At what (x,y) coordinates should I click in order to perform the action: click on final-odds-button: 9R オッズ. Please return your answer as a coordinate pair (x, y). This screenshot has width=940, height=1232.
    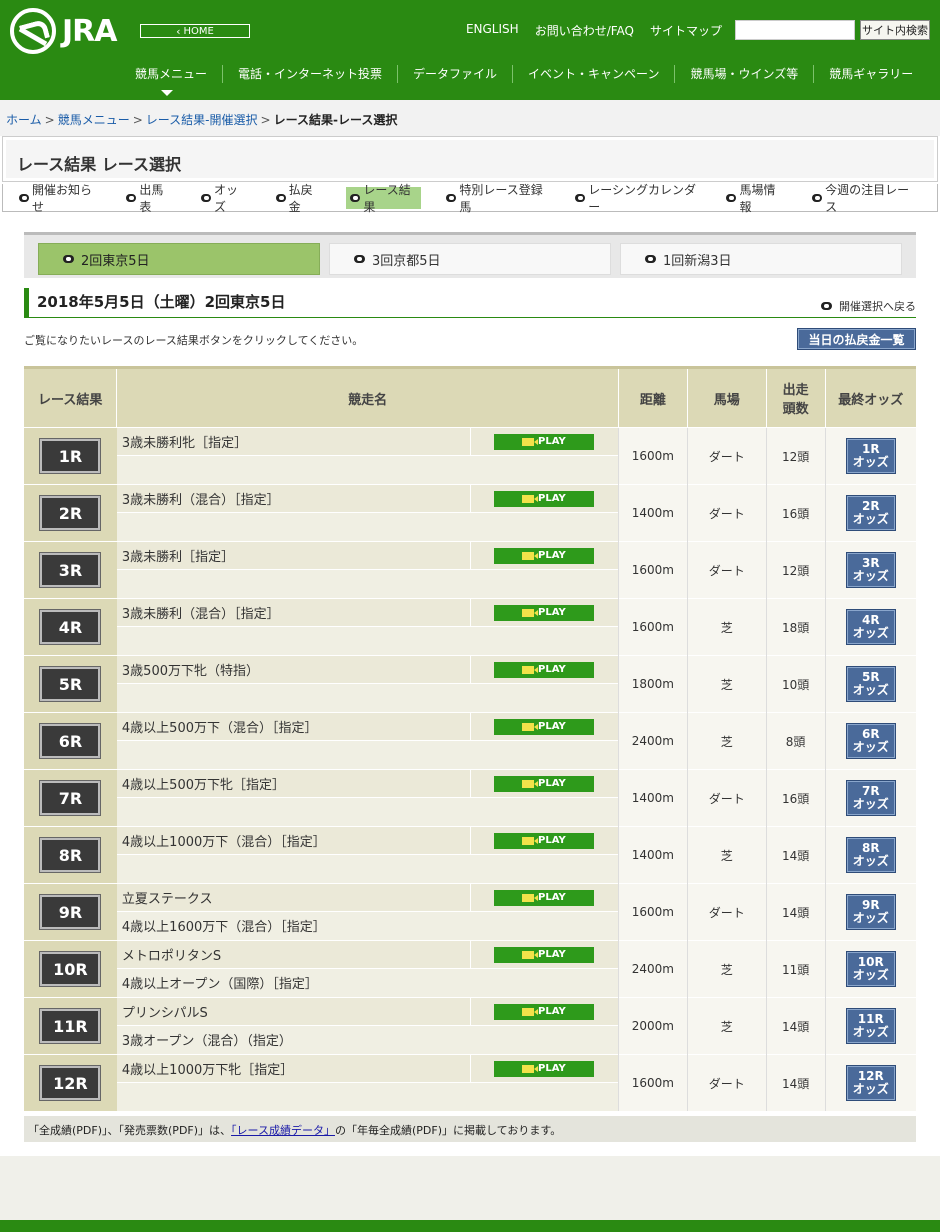
    Looking at the image, I should click on (870, 912).